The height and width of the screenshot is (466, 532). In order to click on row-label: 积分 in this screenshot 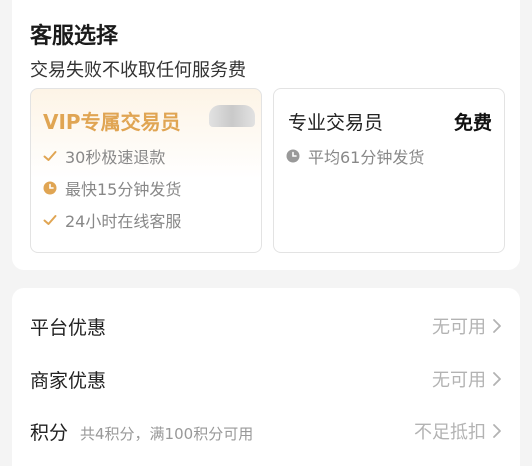, I will do `click(49, 432)`.